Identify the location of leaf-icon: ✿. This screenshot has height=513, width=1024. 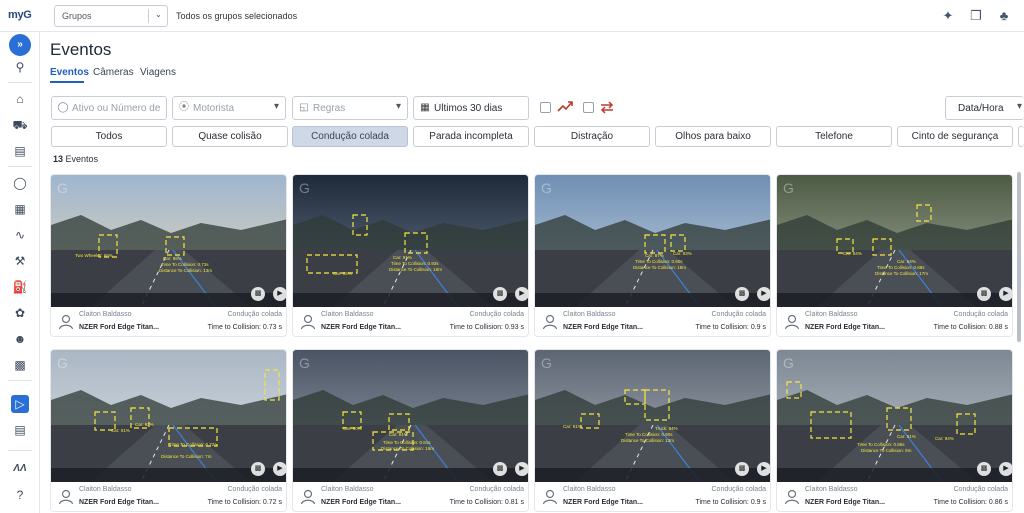
(20, 313).